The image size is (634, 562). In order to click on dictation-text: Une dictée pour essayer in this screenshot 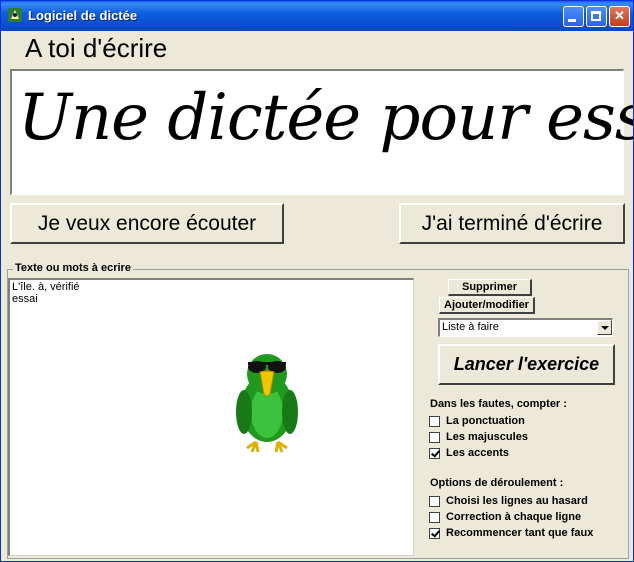, I will do `click(325, 118)`.